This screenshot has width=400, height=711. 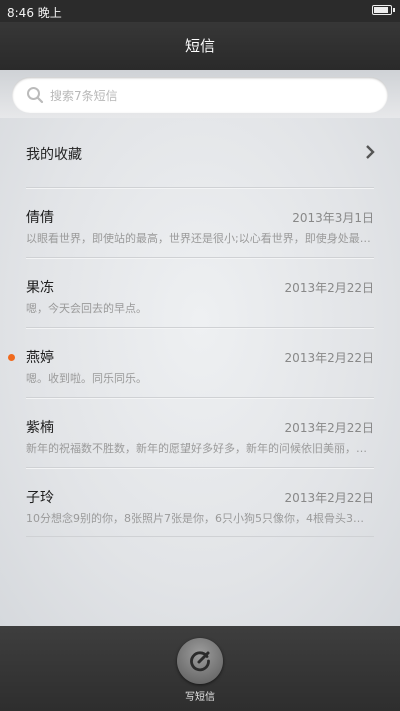 I want to click on contact-name: 倩倩, so click(x=40, y=218).